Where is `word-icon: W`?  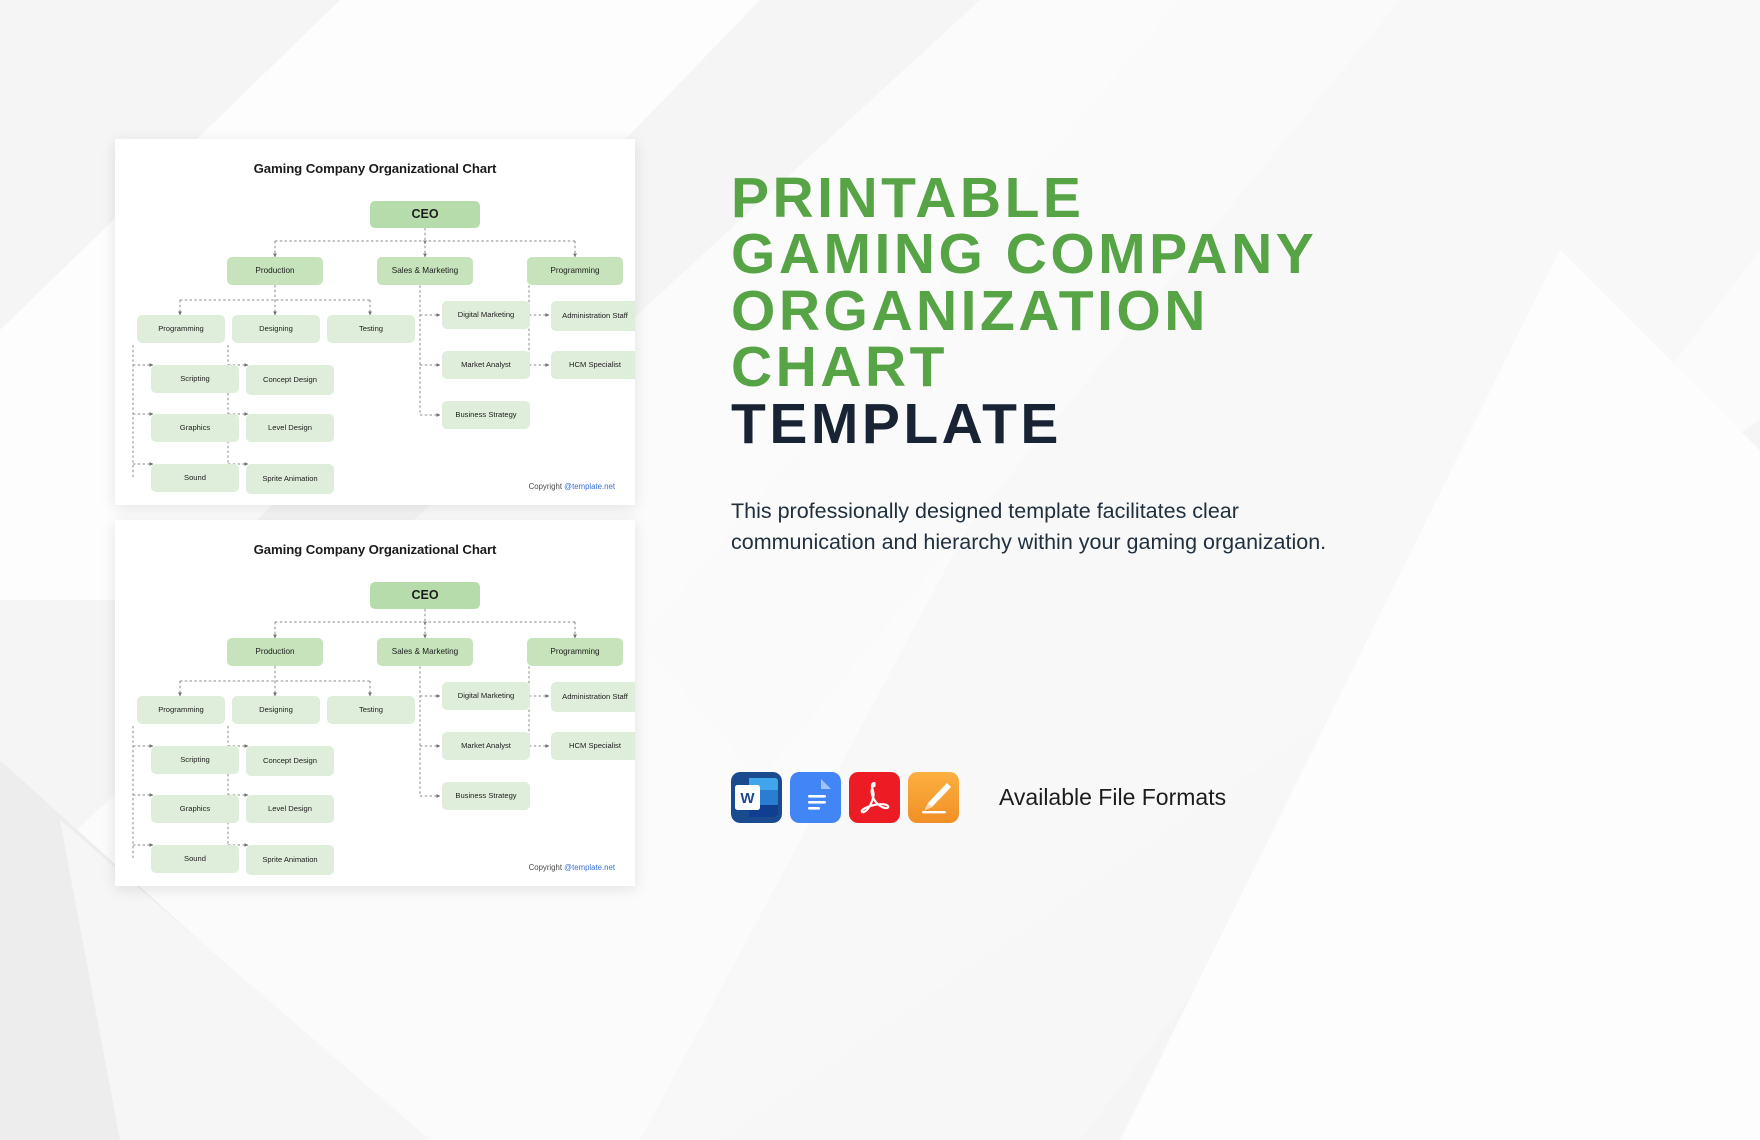 word-icon: W is located at coordinates (756, 797).